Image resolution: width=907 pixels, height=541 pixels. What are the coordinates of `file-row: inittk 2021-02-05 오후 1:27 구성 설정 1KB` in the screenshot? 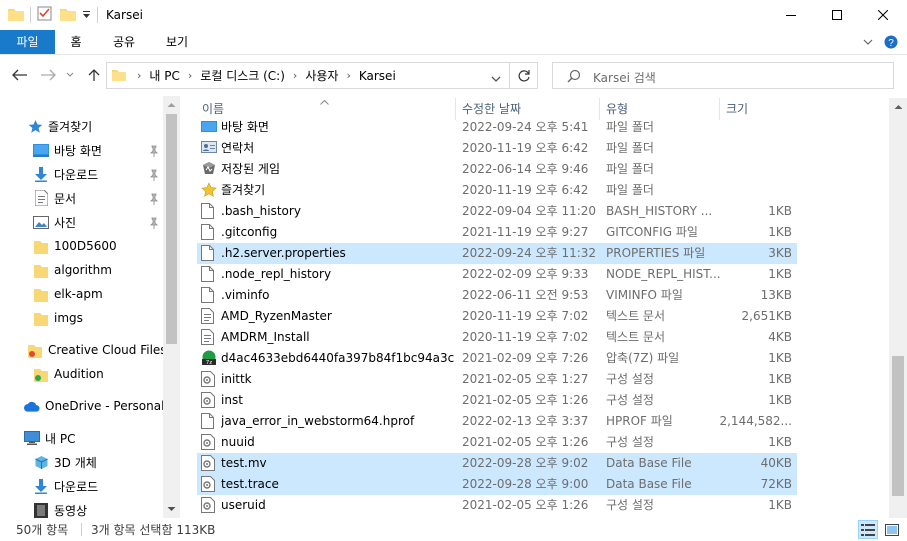 It's located at (497, 379).